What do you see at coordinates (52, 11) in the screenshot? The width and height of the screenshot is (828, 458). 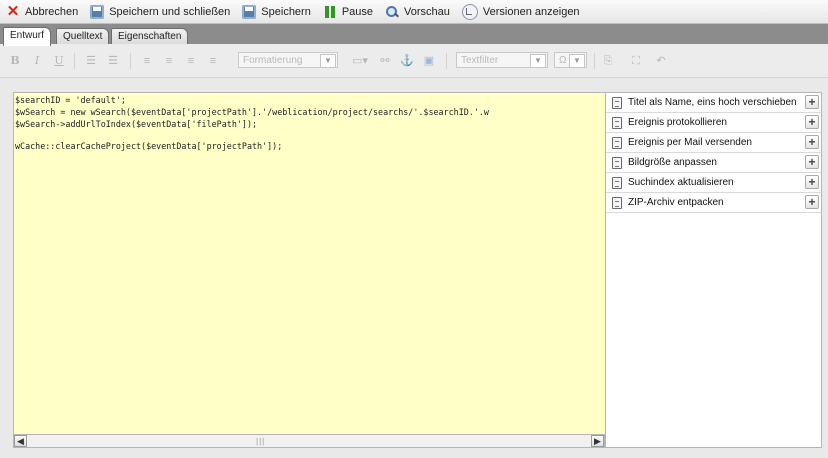 I see `cancel-label: Abbrechen` at bounding box center [52, 11].